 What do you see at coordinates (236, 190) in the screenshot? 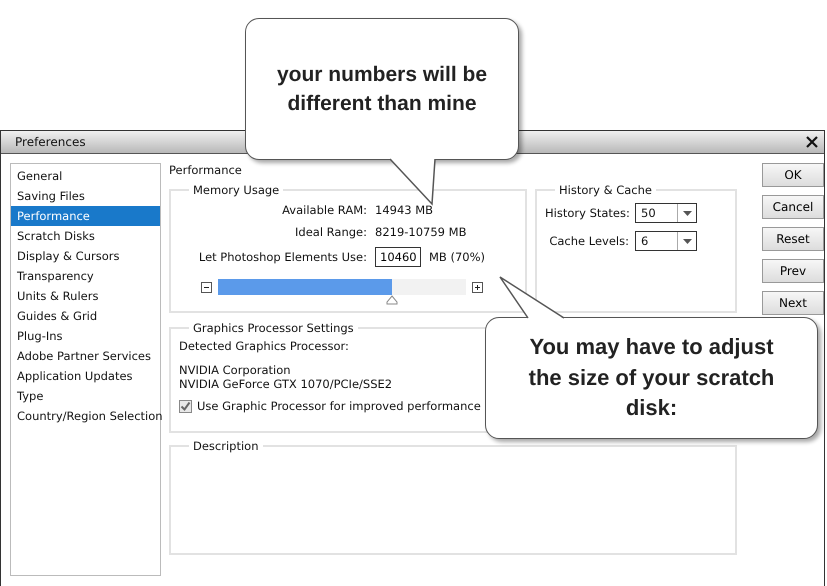
I see `group-title: Memory Usage` at bounding box center [236, 190].